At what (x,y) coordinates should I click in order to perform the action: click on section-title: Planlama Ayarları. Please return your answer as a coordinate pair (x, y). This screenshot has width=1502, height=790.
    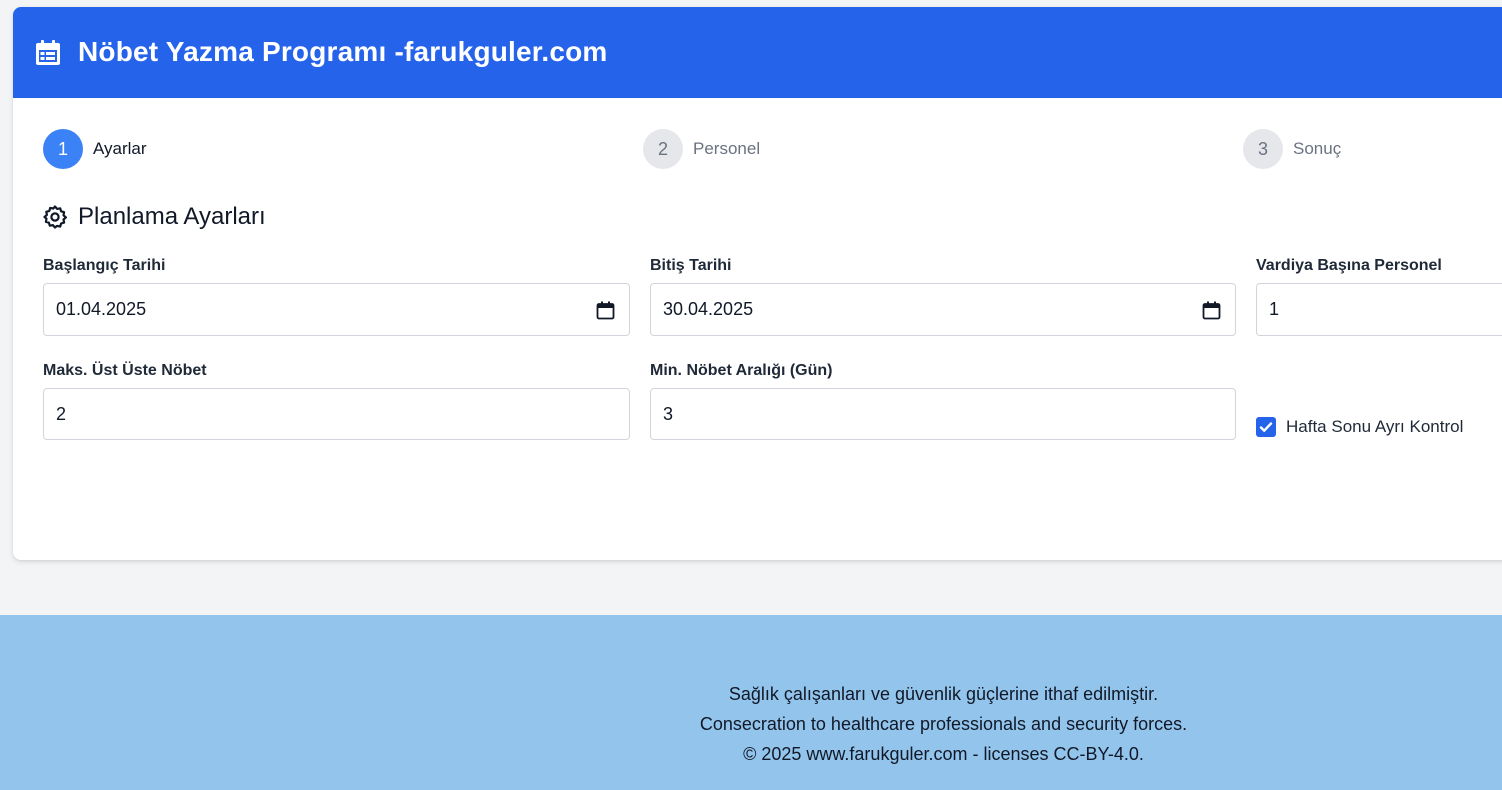
    Looking at the image, I should click on (154, 217).